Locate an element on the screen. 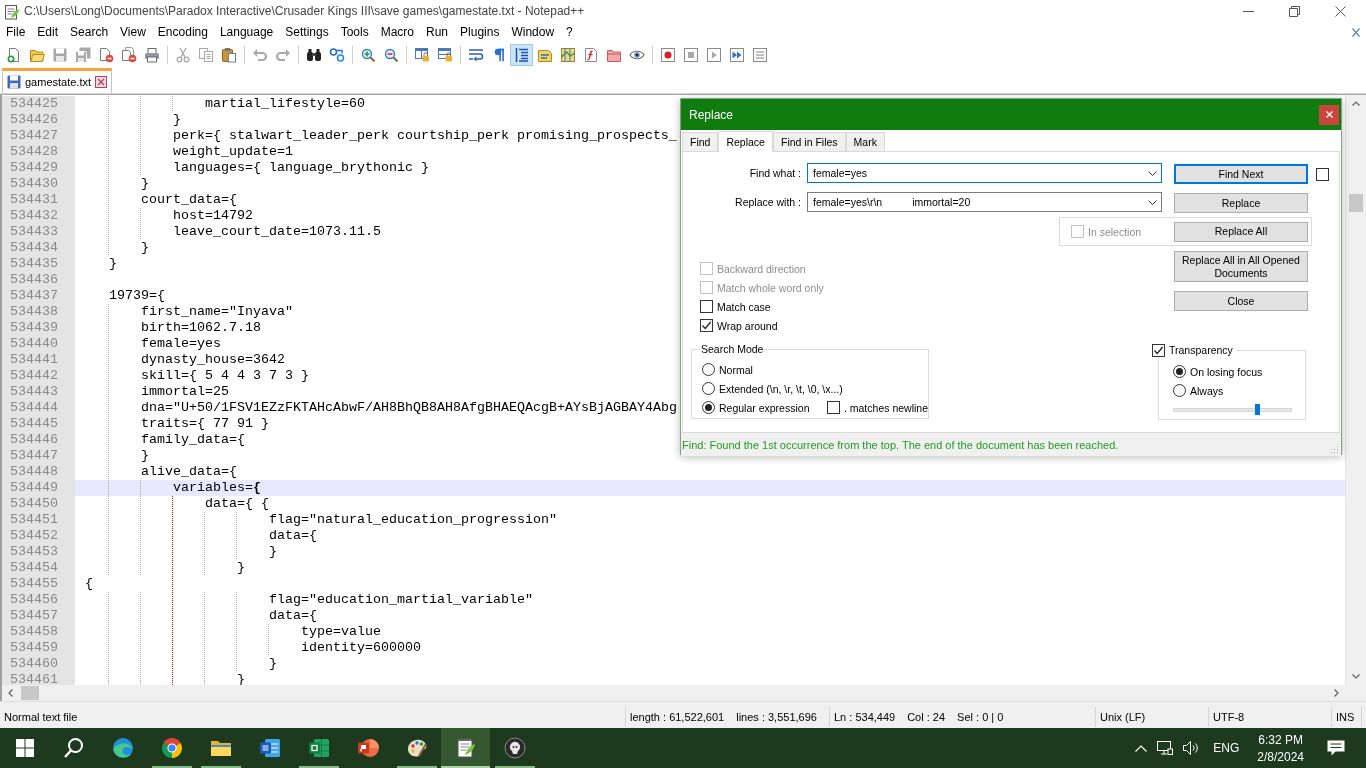 Image resolution: width=1366 pixels, height=768 pixels. dialog-tab: Replace is located at coordinates (745, 141).